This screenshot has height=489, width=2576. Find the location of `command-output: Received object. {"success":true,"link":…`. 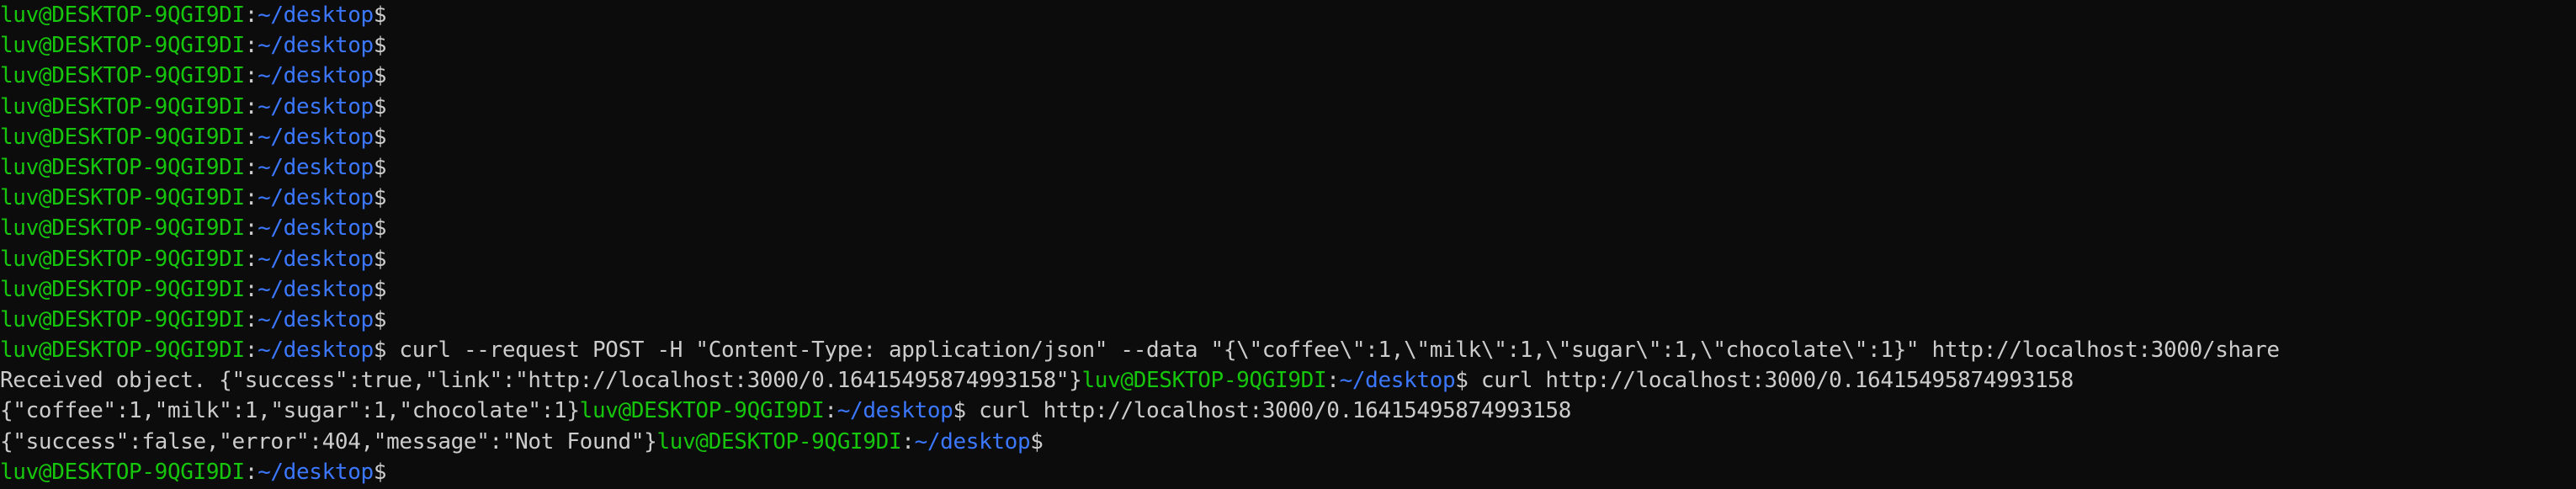

command-output: Received object. {"success":true,"link":… is located at coordinates (541, 381).